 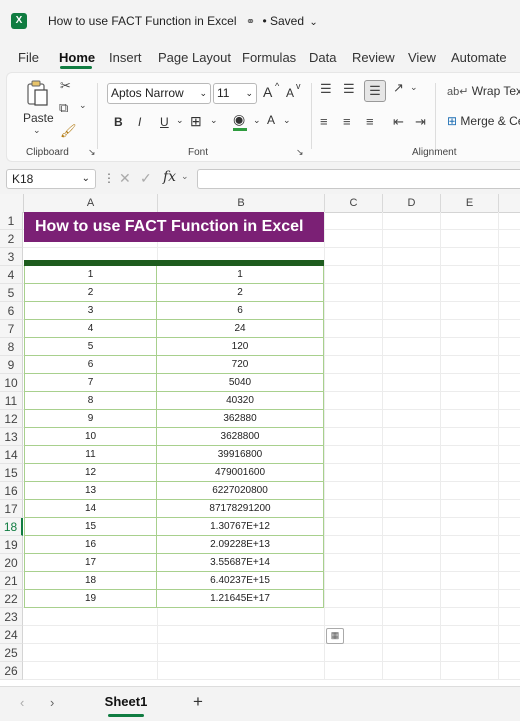 I want to click on row-header-1: 1, so click(x=11, y=221).